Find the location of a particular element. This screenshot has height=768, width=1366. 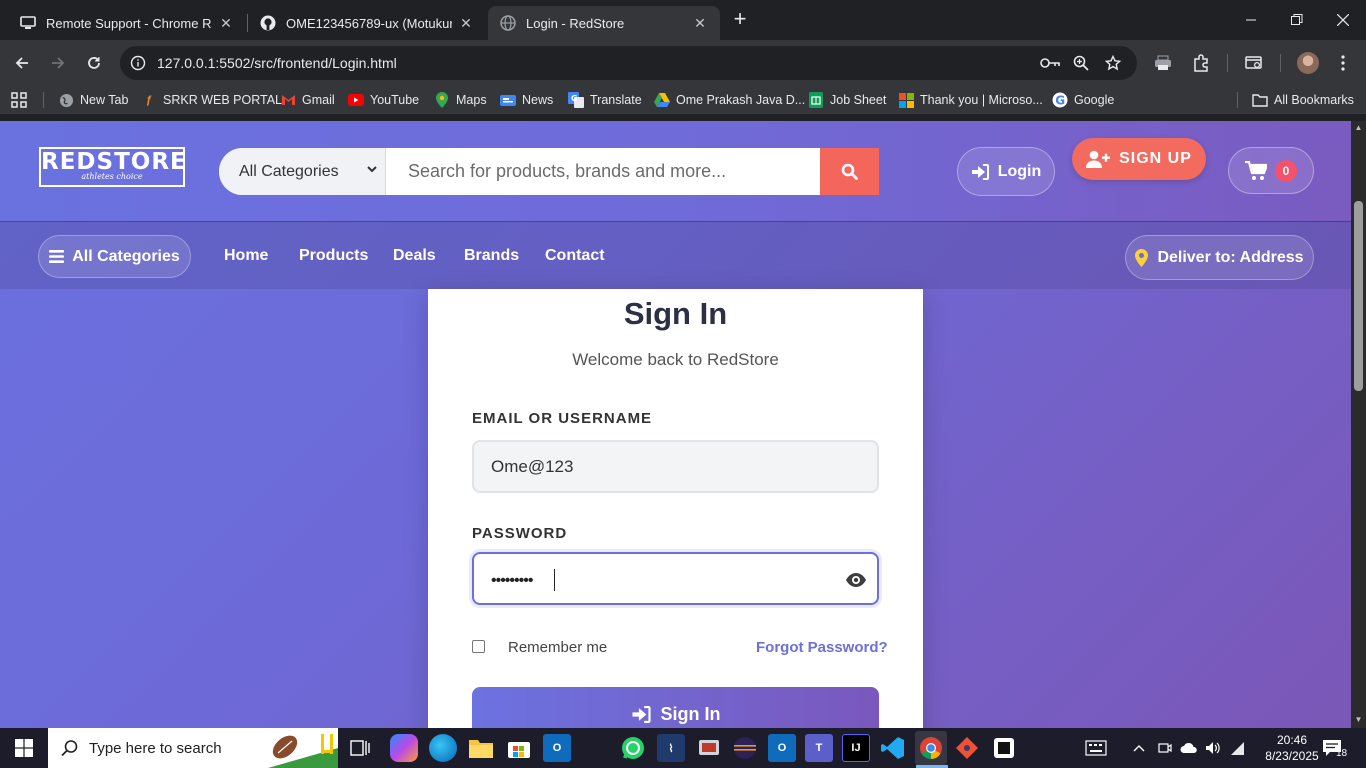

bookmark-job-sheet: Job Sheet is located at coordinates (847, 100).